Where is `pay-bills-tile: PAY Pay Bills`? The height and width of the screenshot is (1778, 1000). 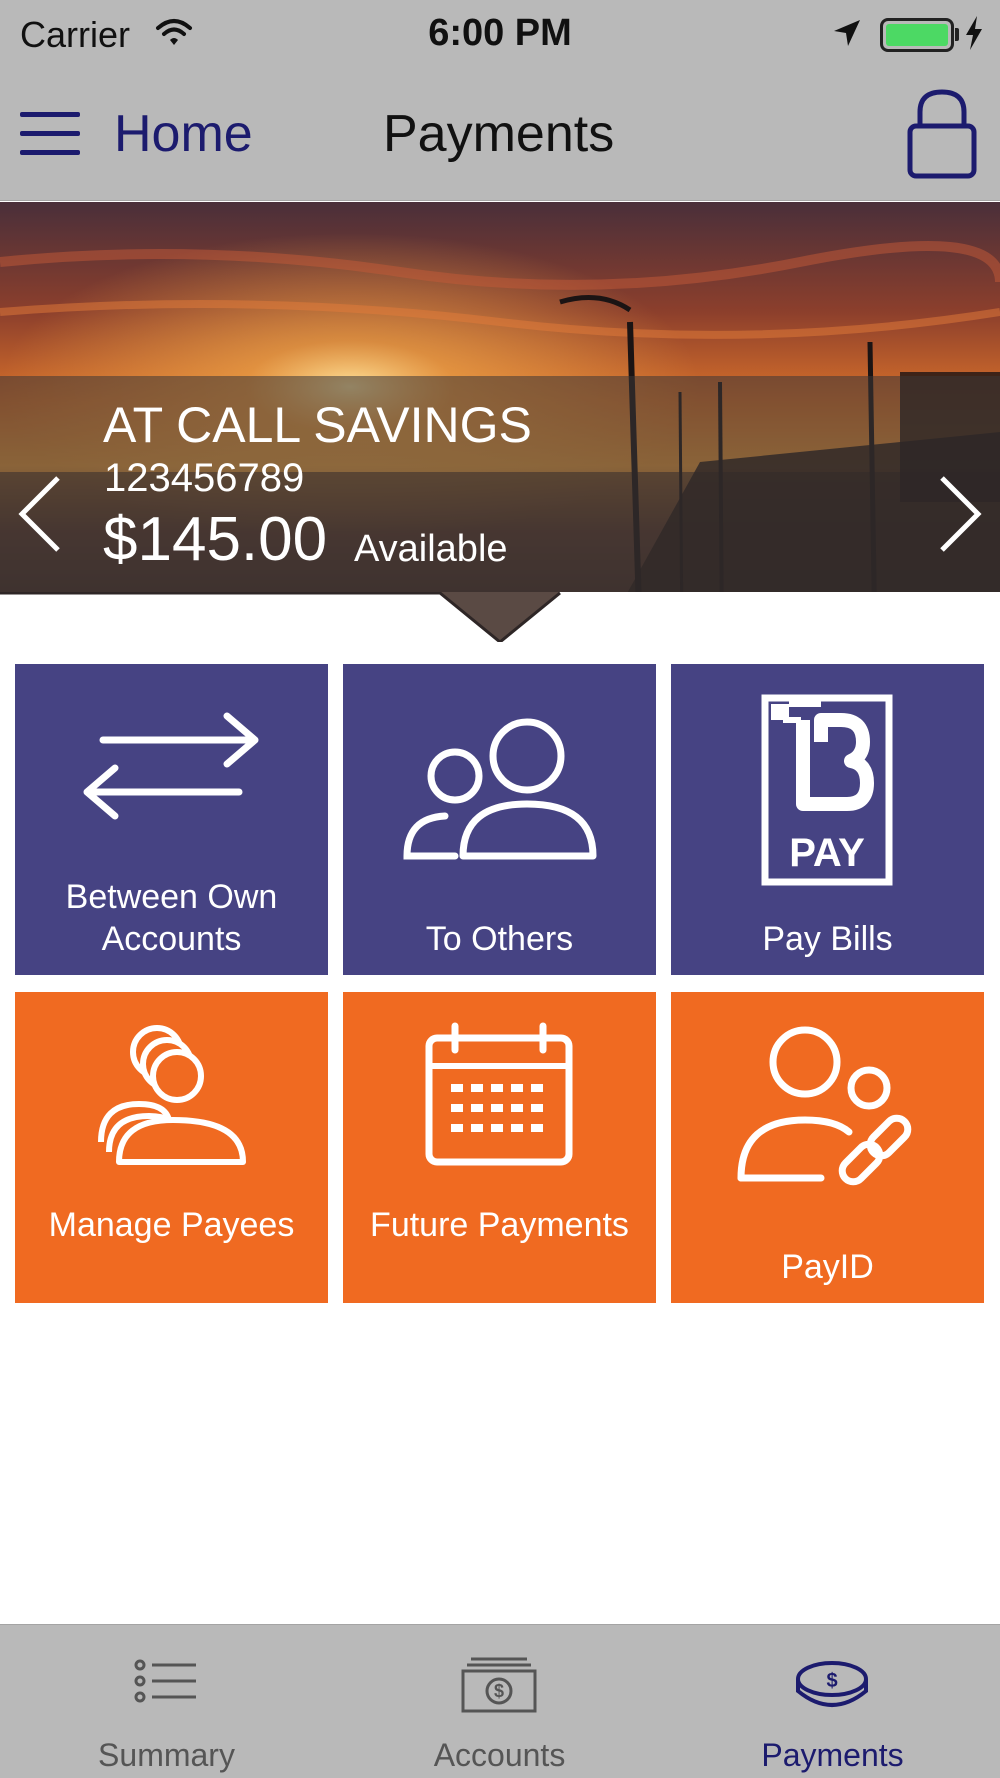 pay-bills-tile: PAY Pay Bills is located at coordinates (827, 819).